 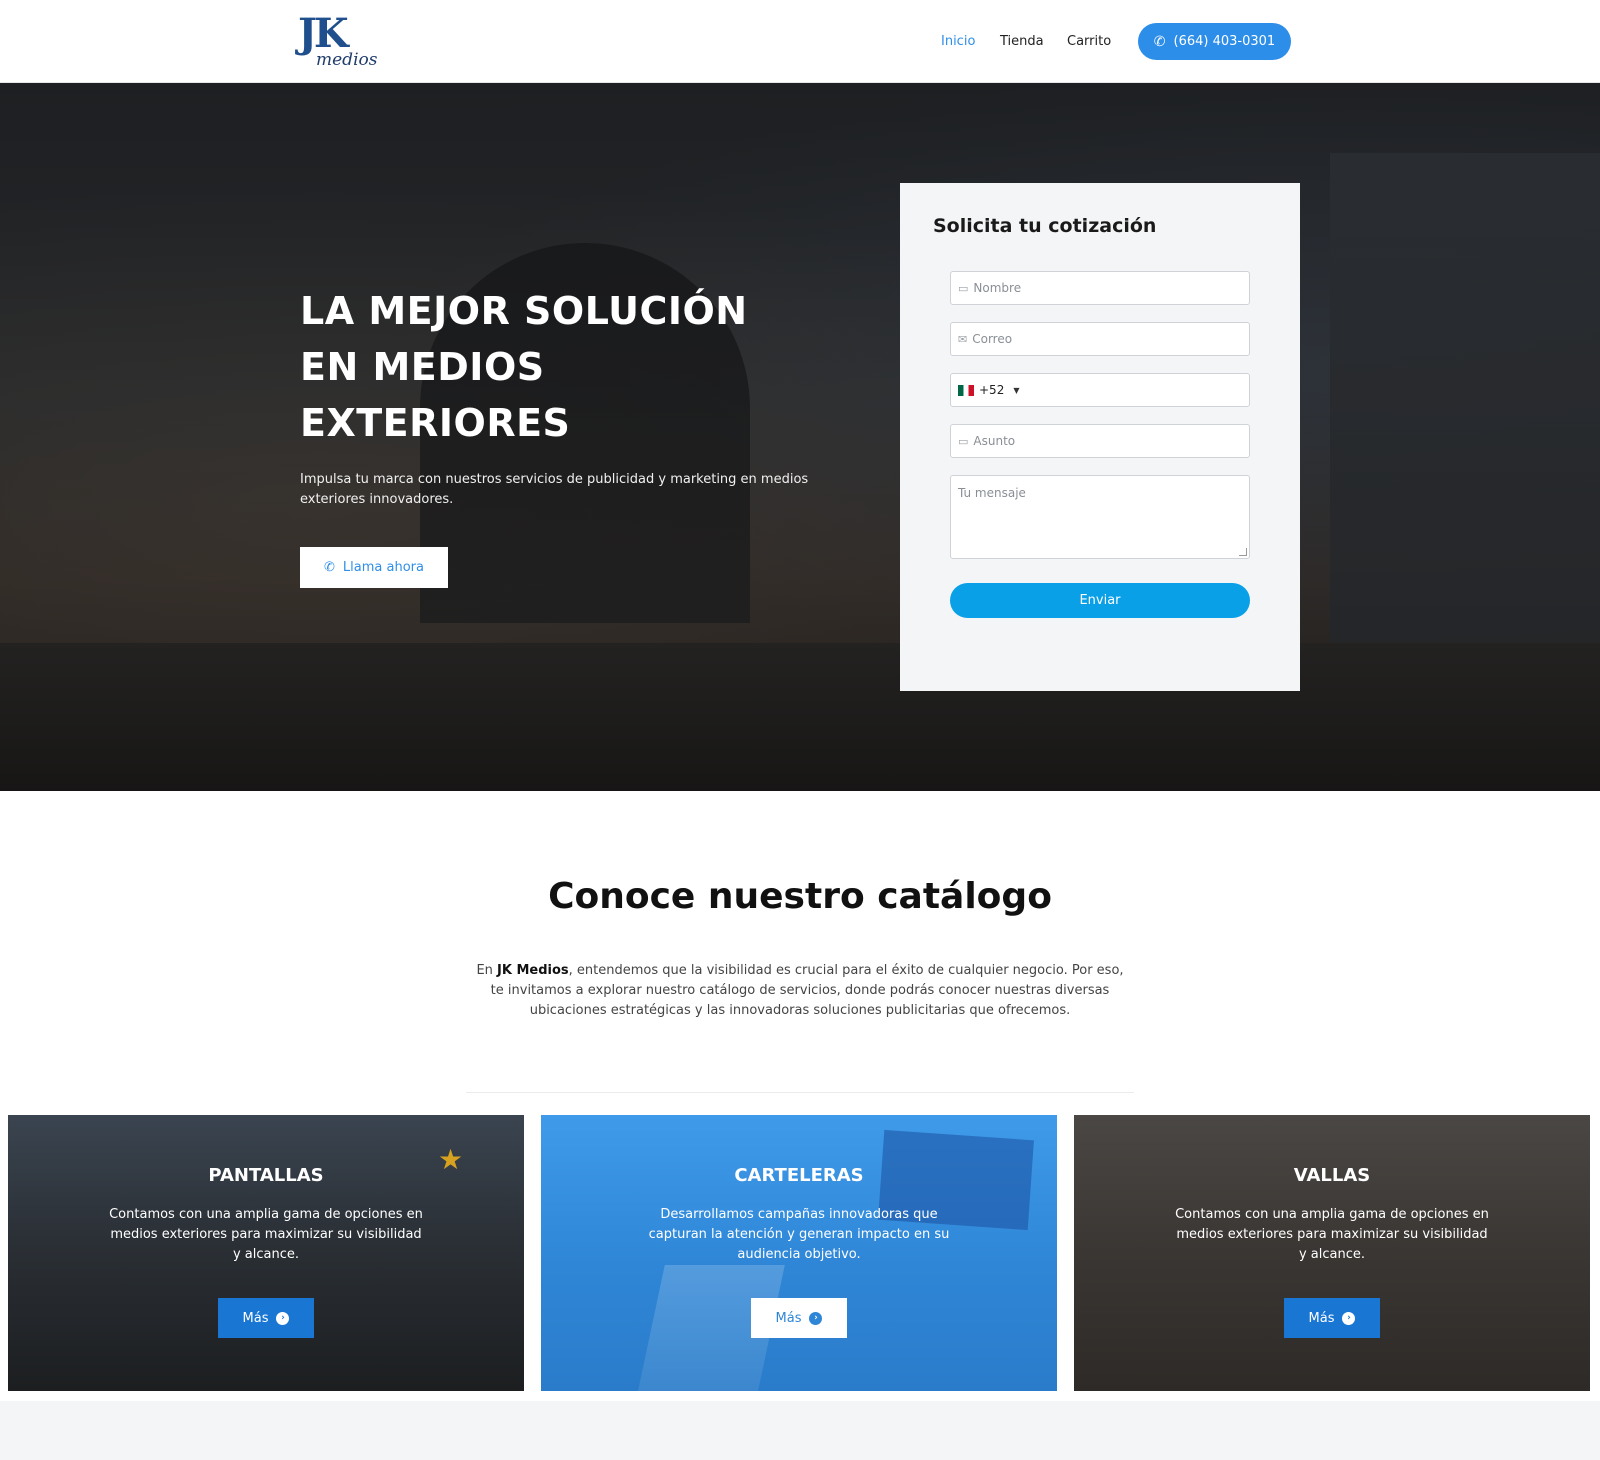 I want to click on call-now-button: ✆ Llama ahora, so click(x=374, y=567).